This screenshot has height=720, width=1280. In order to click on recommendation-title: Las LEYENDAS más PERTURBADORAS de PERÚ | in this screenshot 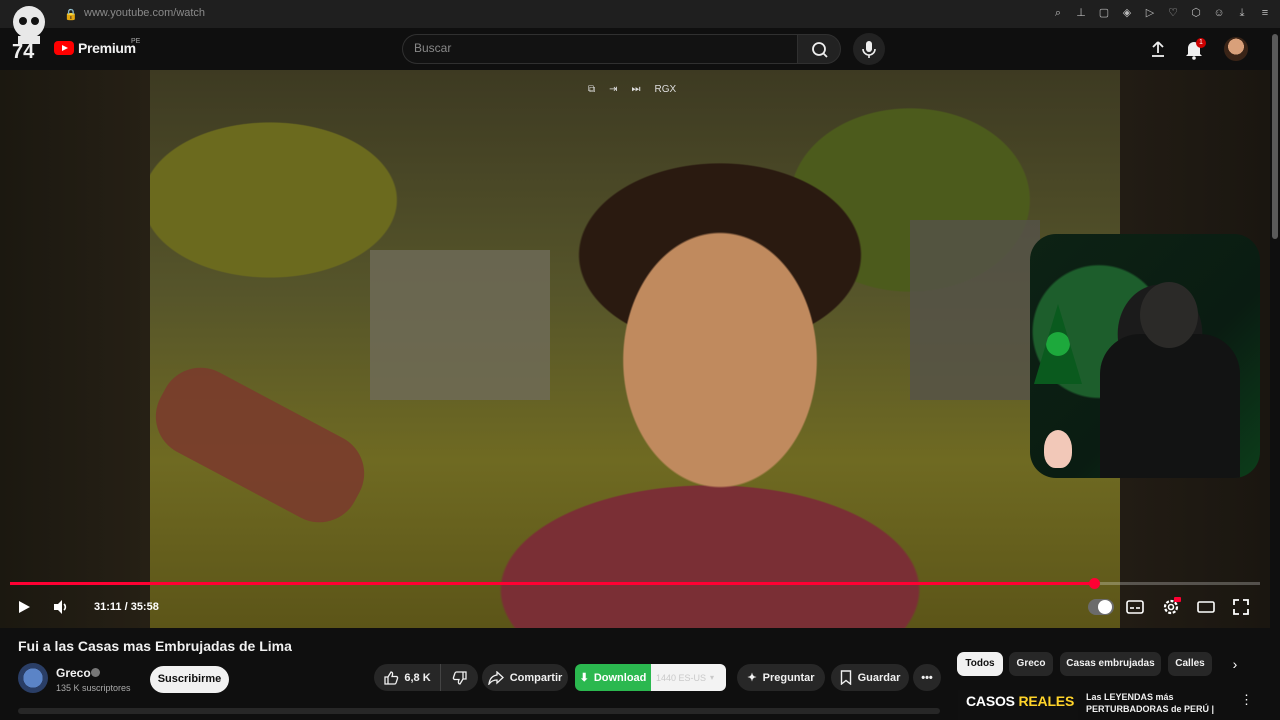, I will do `click(1156, 703)`.